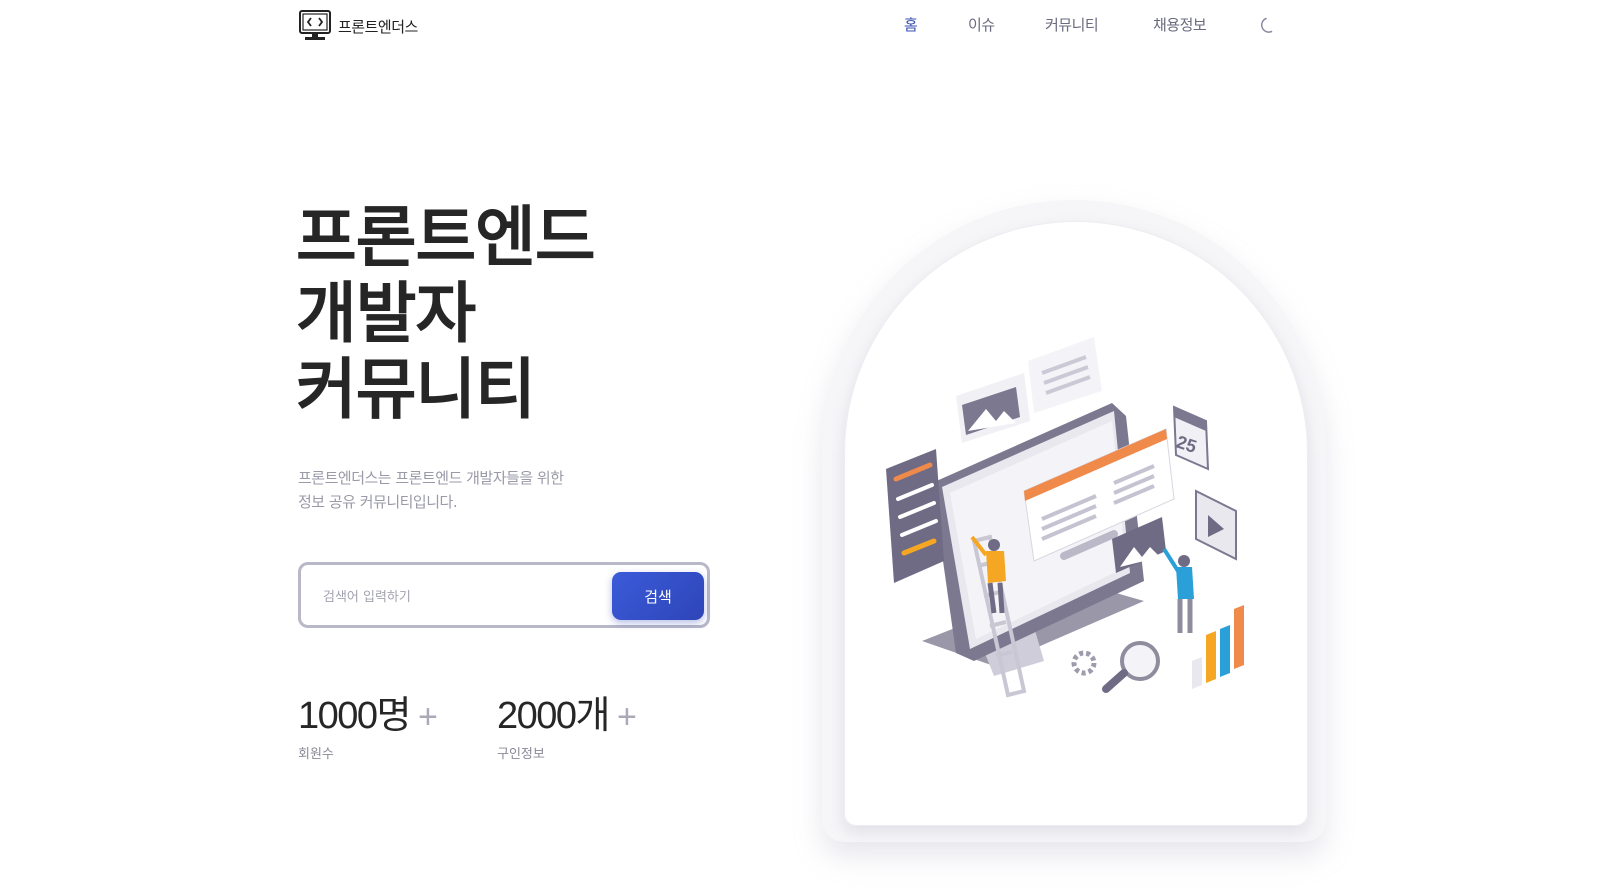 The width and height of the screenshot is (1610, 886). What do you see at coordinates (805, 26) in the screenshot?
I see `header: 프론트엔더스 홈 이슈 커뮤니티 채용정보` at bounding box center [805, 26].